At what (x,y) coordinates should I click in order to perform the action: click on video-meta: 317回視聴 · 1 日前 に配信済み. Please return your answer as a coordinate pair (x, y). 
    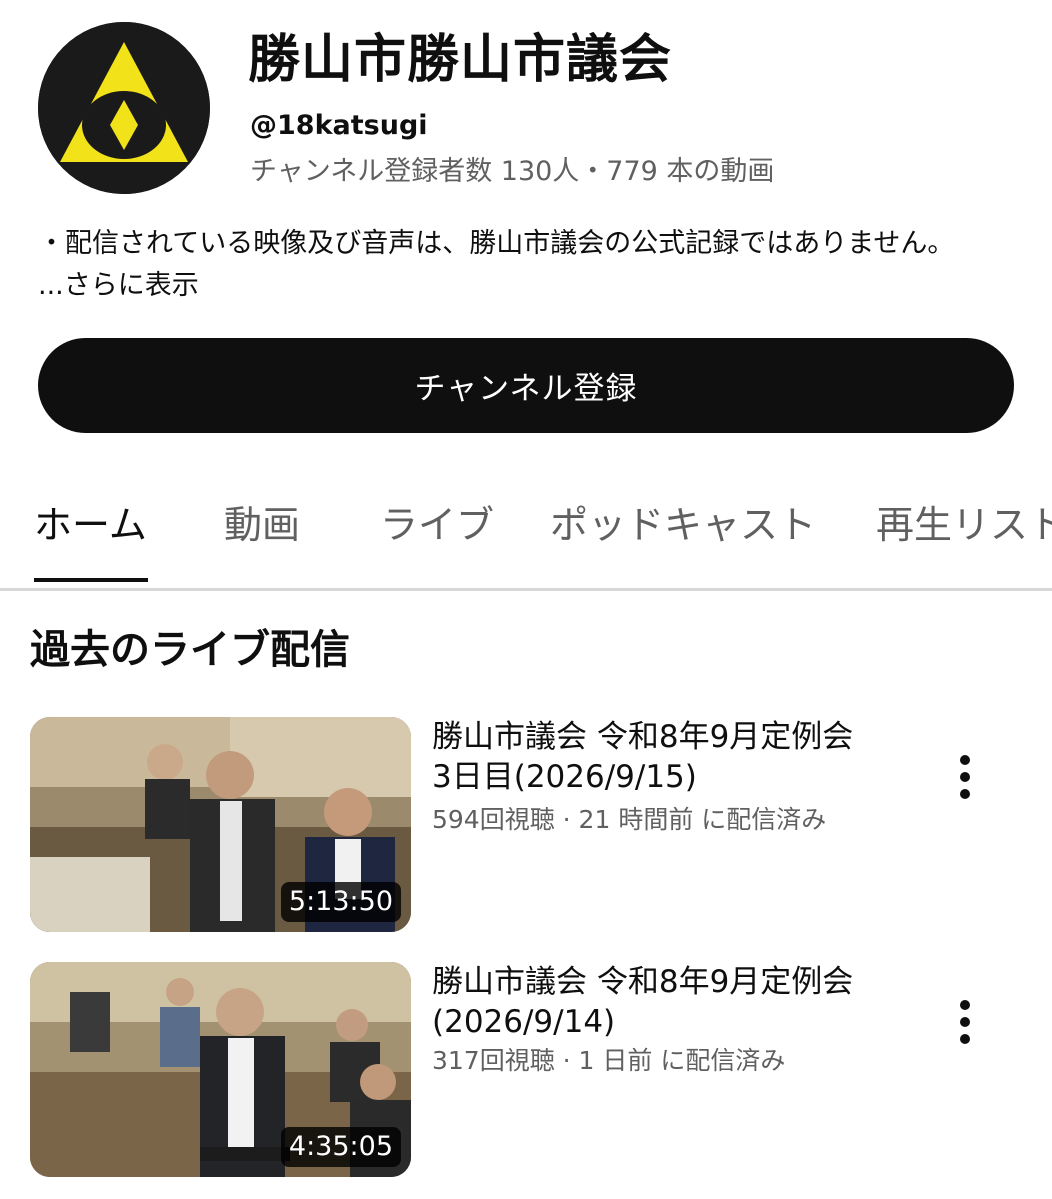
    Looking at the image, I should click on (609, 1060).